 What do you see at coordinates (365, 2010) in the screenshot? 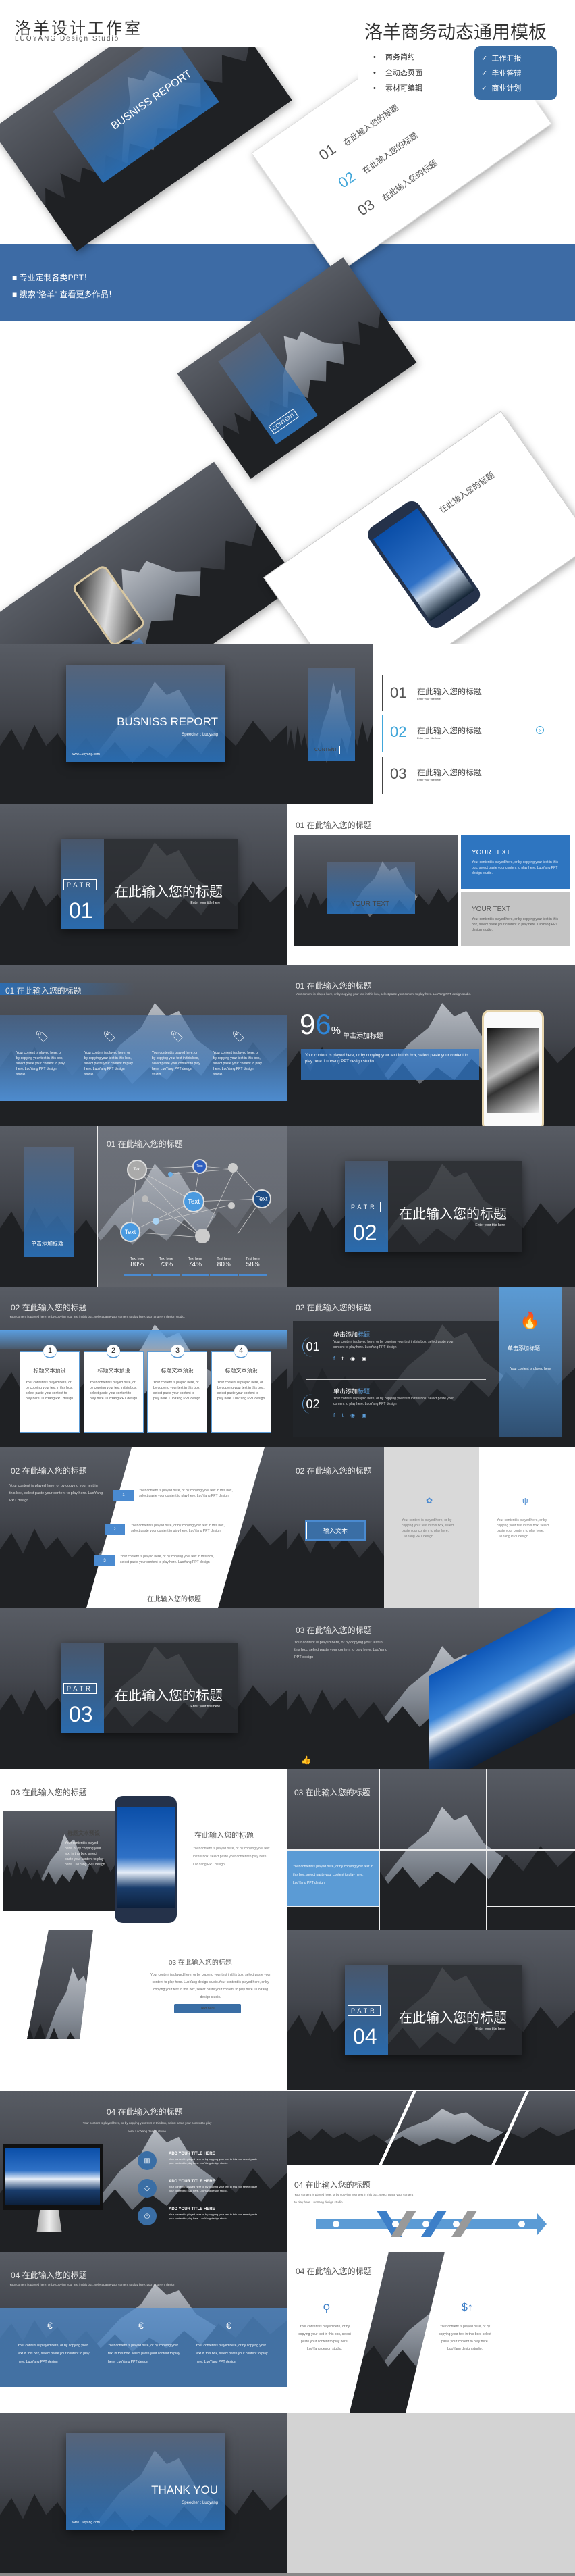
I see `part-label: PATR` at bounding box center [365, 2010].